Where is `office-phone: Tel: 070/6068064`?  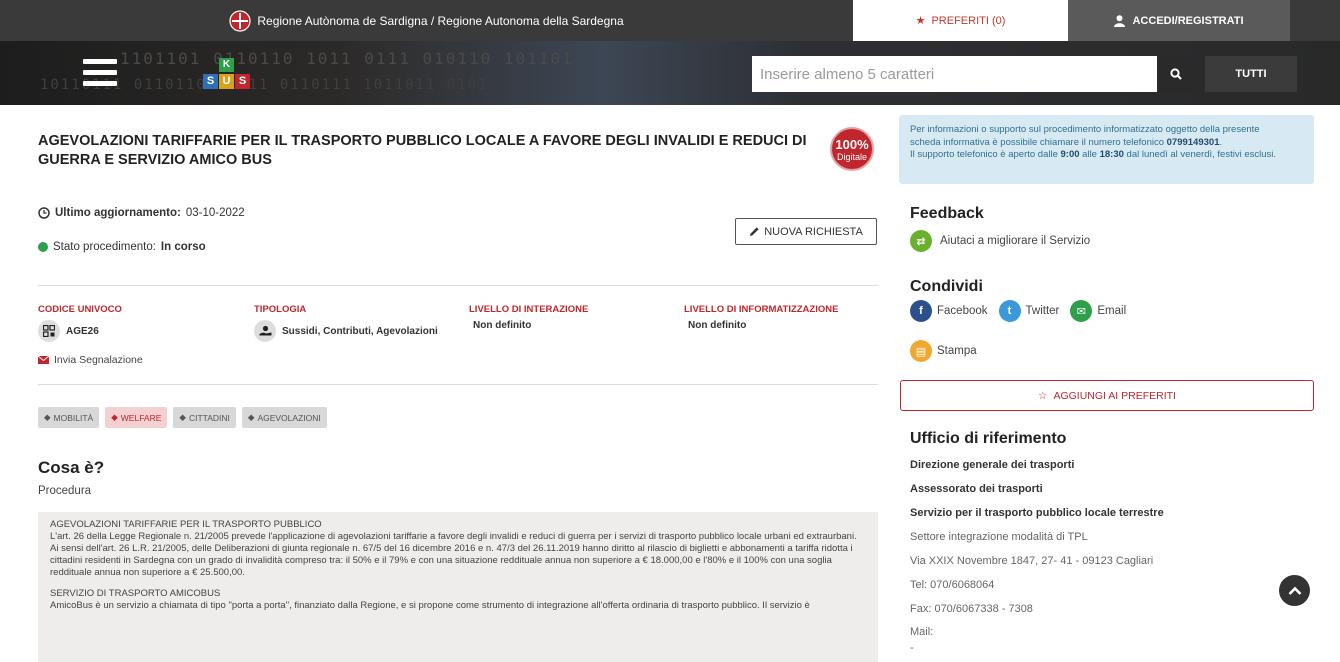 office-phone: Tel: 070/6068064 is located at coordinates (952, 585).